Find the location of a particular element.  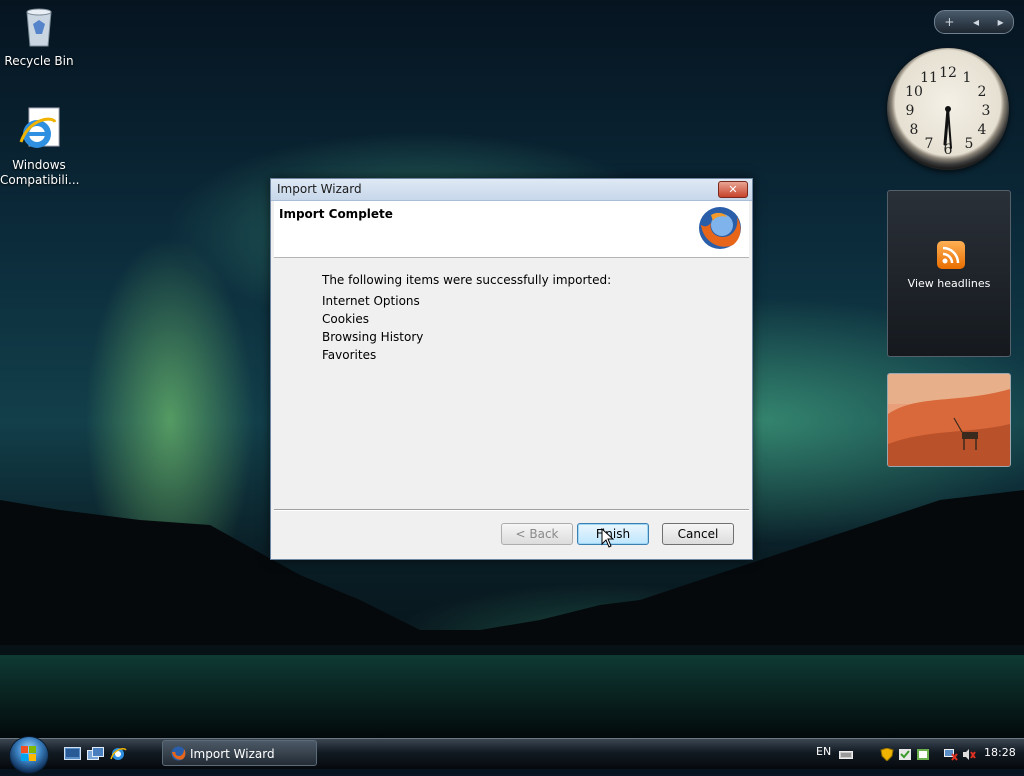

svg-text: 9 is located at coordinates (910, 111).